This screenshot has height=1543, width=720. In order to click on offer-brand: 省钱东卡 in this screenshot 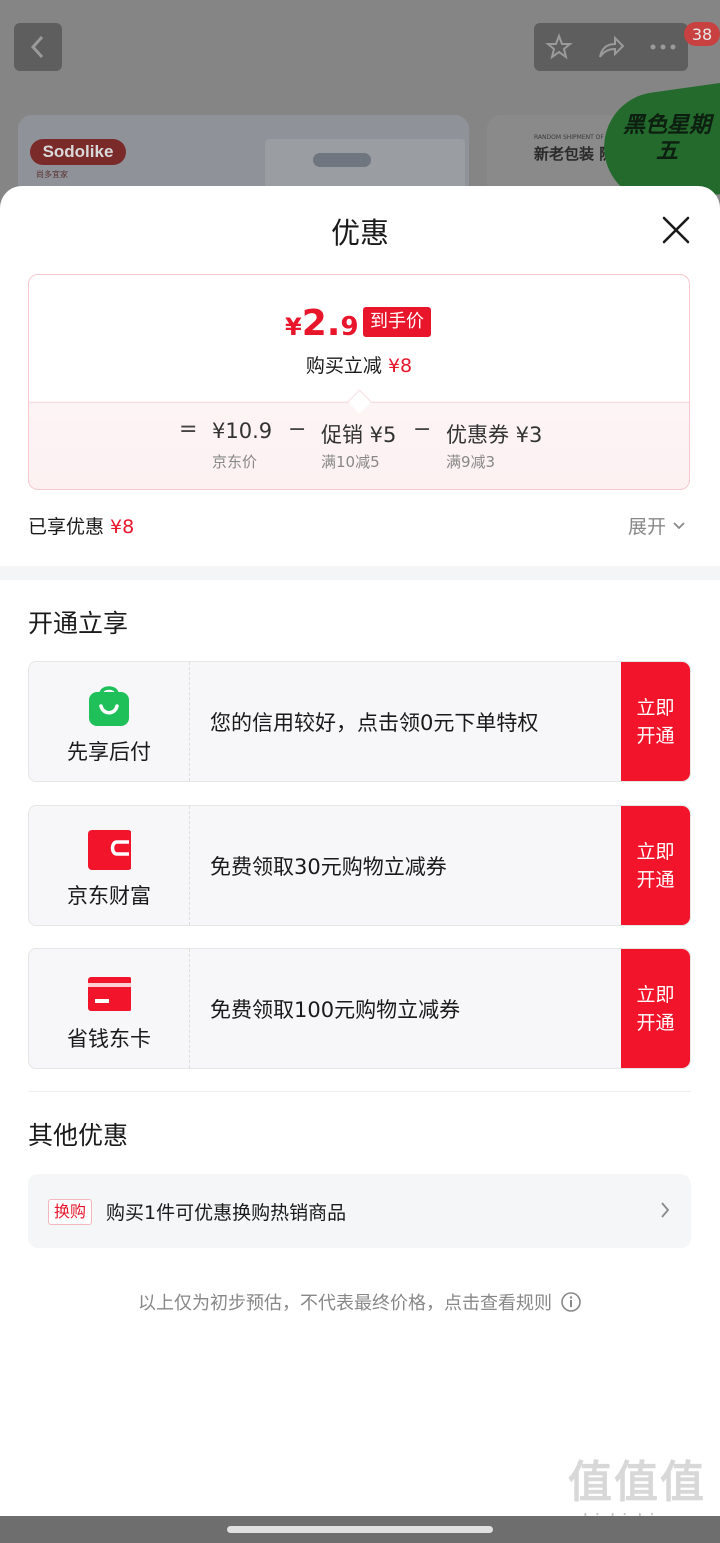, I will do `click(109, 1008)`.